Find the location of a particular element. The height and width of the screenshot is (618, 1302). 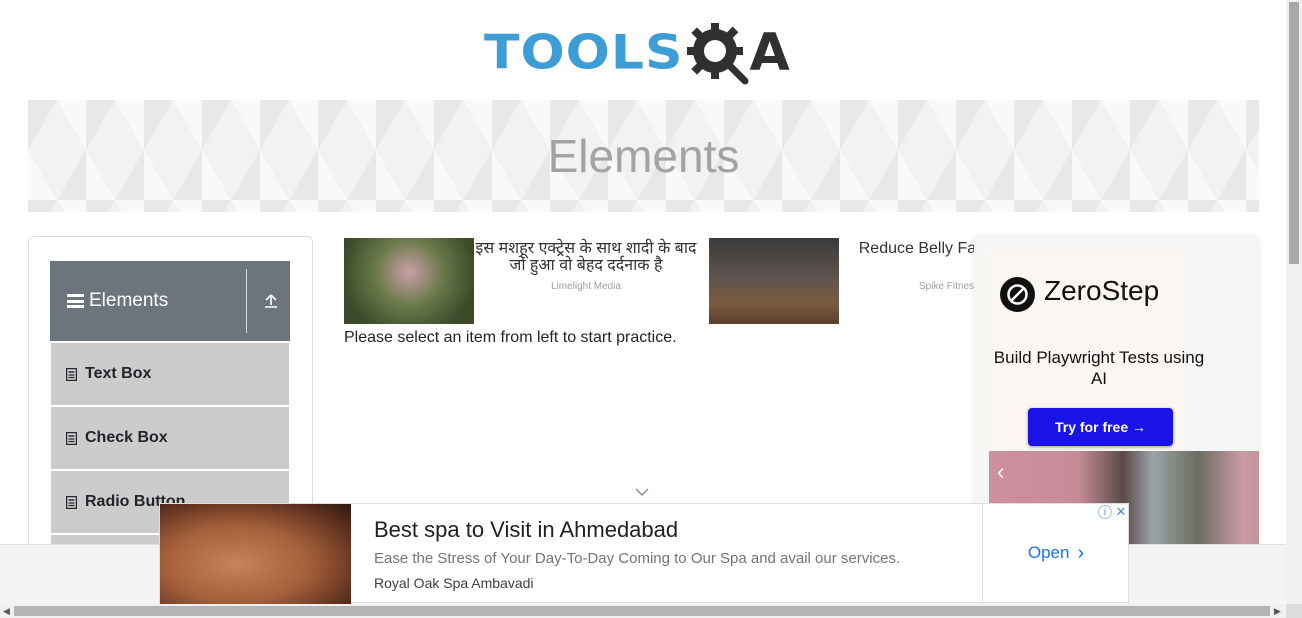

chevron-down-icon is located at coordinates (642, 492).